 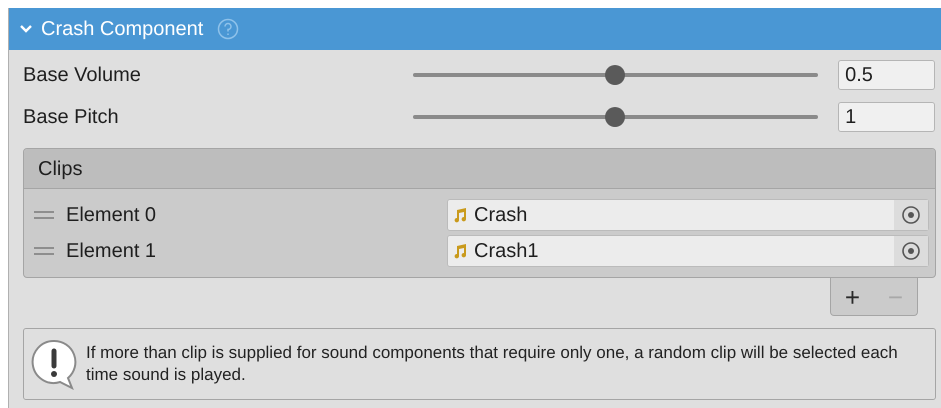 I want to click on property-label: Base Volume, so click(x=82, y=75).